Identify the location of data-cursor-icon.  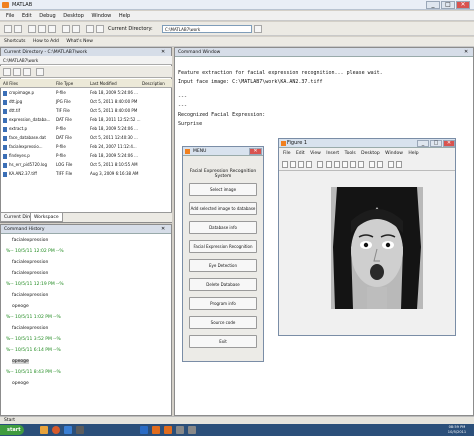
(361, 164).